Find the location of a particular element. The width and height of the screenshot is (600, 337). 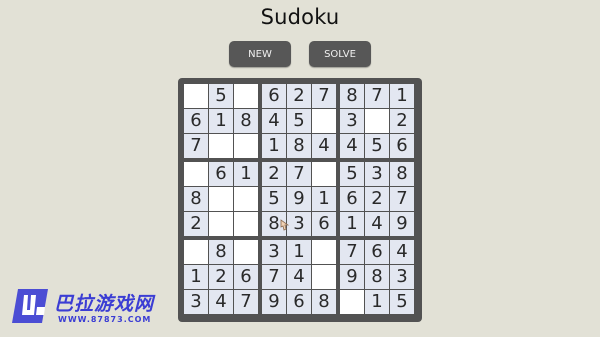

solve-button: SOLVE is located at coordinates (340, 54).